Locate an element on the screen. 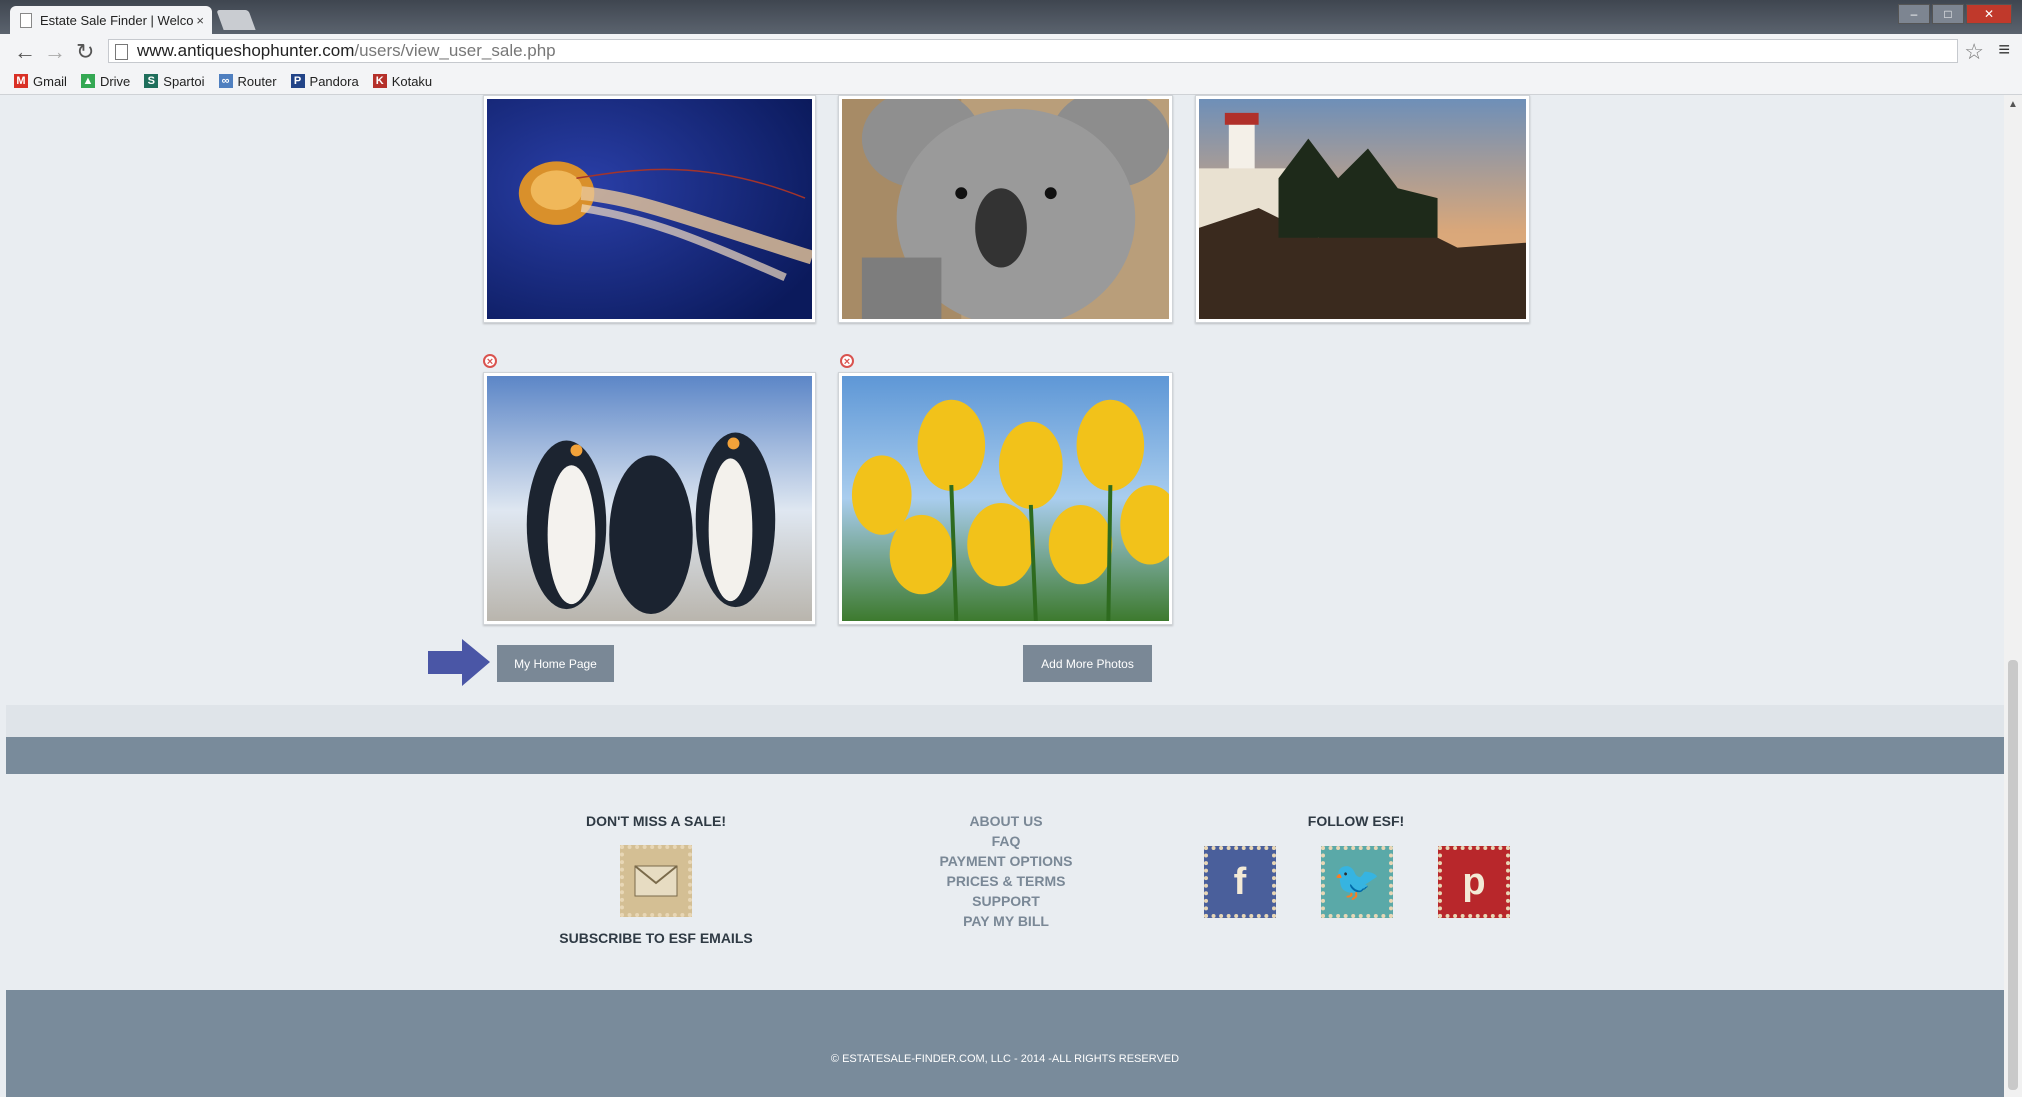 The width and height of the screenshot is (2022, 1097). bookmark-label: Drive is located at coordinates (115, 81).